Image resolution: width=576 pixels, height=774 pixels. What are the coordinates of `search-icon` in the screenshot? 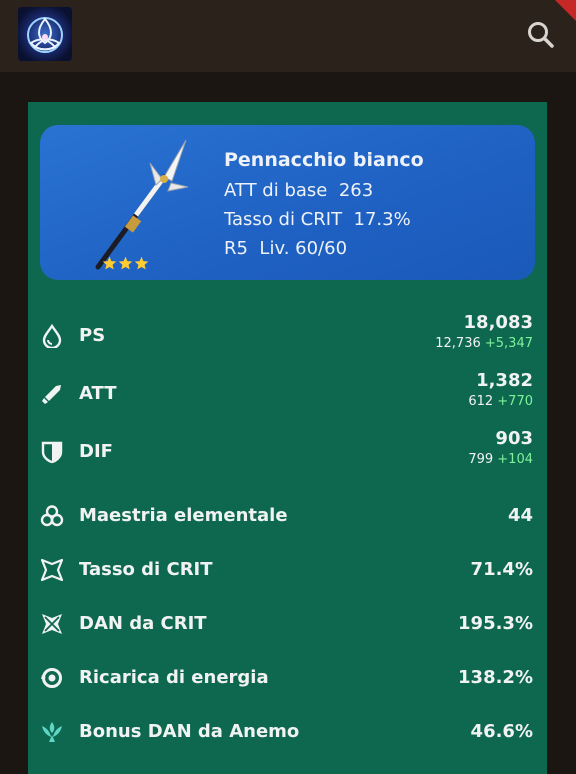 It's located at (541, 35).